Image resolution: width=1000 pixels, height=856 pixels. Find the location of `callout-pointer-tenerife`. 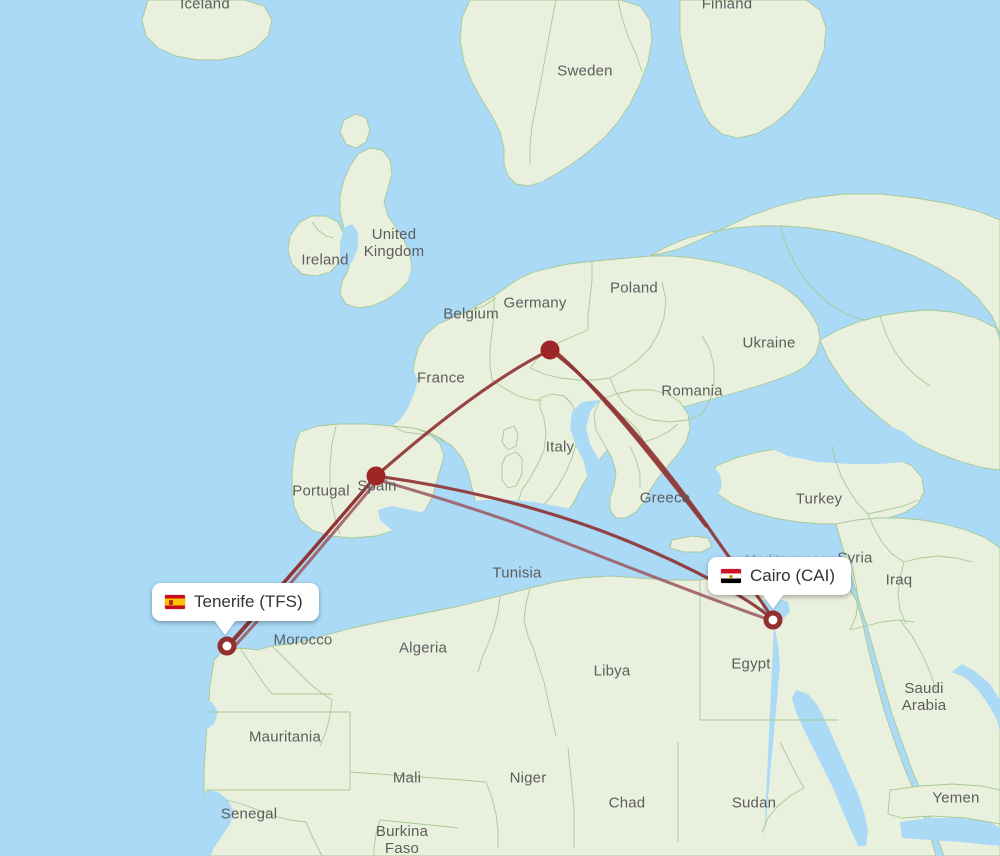

callout-pointer-tenerife is located at coordinates (225, 627).